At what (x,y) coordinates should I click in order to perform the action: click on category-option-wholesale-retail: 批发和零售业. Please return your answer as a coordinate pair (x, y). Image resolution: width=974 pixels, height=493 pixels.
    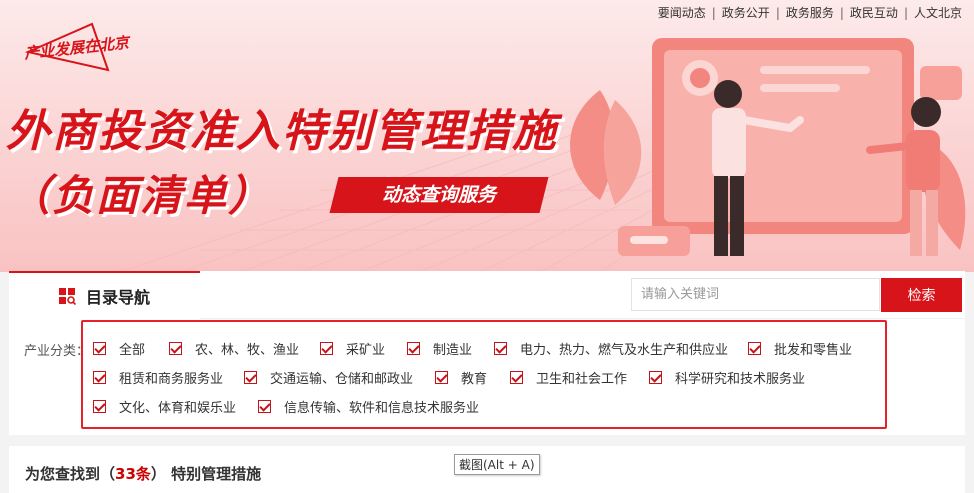
    Looking at the image, I should click on (800, 348).